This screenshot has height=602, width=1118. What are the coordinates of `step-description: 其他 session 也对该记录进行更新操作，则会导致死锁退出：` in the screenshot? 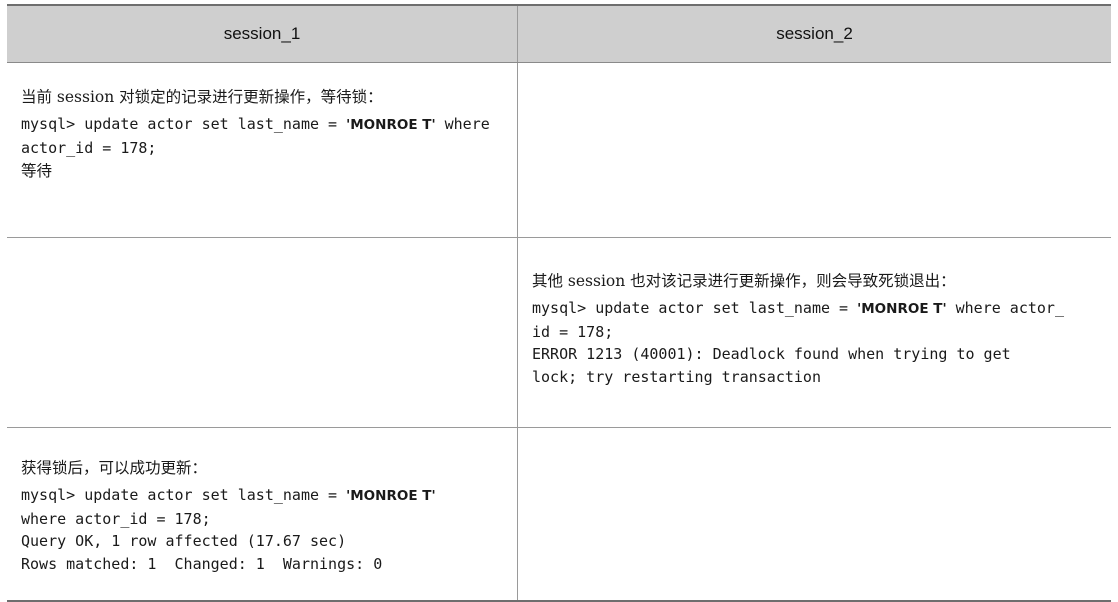 It's located at (744, 281).